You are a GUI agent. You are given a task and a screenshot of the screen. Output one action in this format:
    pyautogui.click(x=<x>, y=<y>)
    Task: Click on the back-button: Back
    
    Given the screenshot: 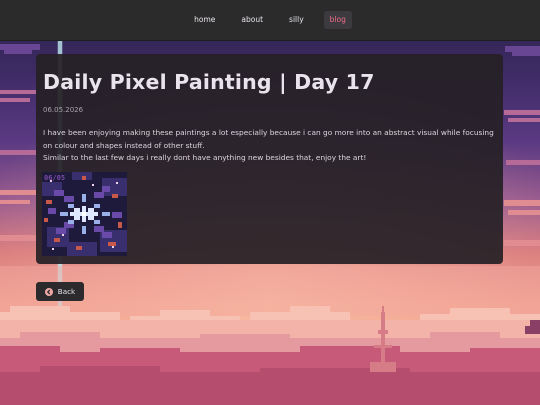 What is the action you would take?
    pyautogui.click(x=60, y=291)
    